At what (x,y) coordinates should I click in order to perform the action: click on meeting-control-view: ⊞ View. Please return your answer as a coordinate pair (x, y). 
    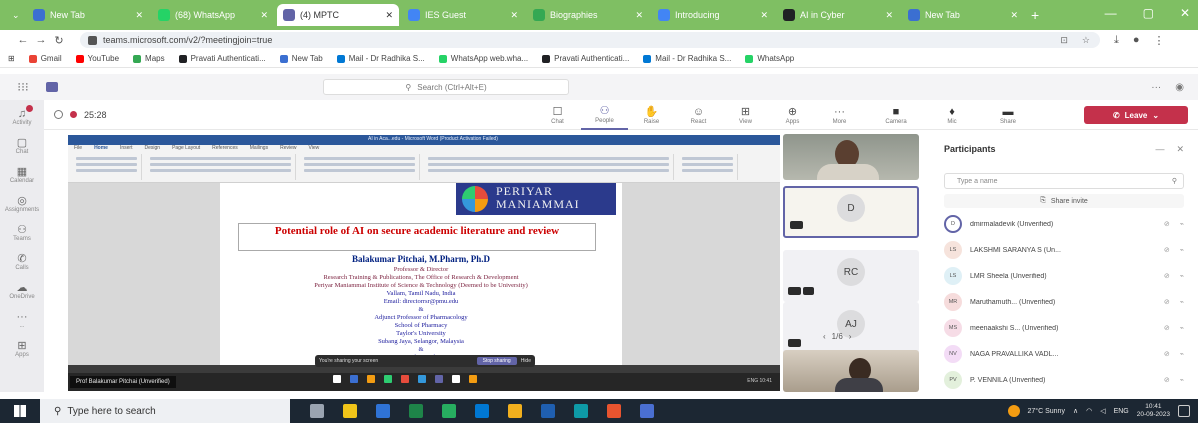
    Looking at the image, I should click on (745, 115).